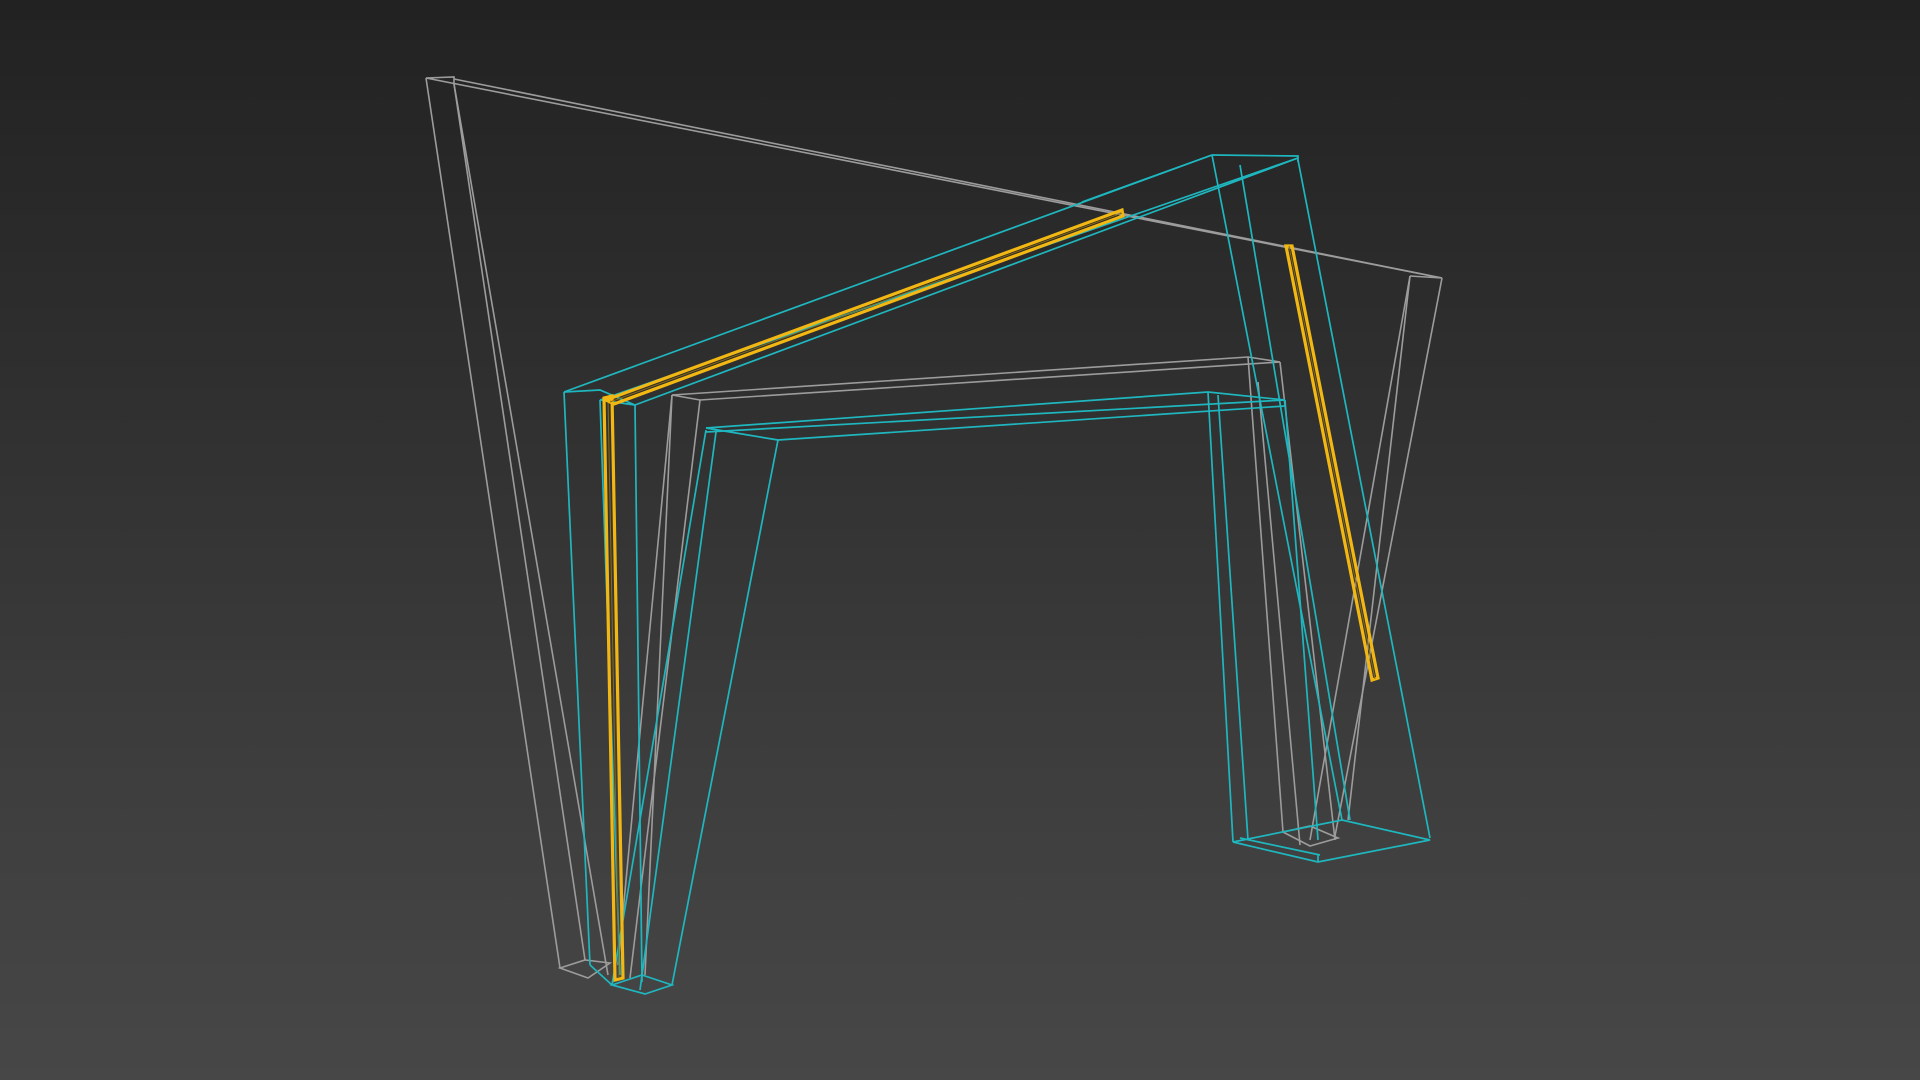  I want to click on cyan-right-foot, so click(1331, 841).